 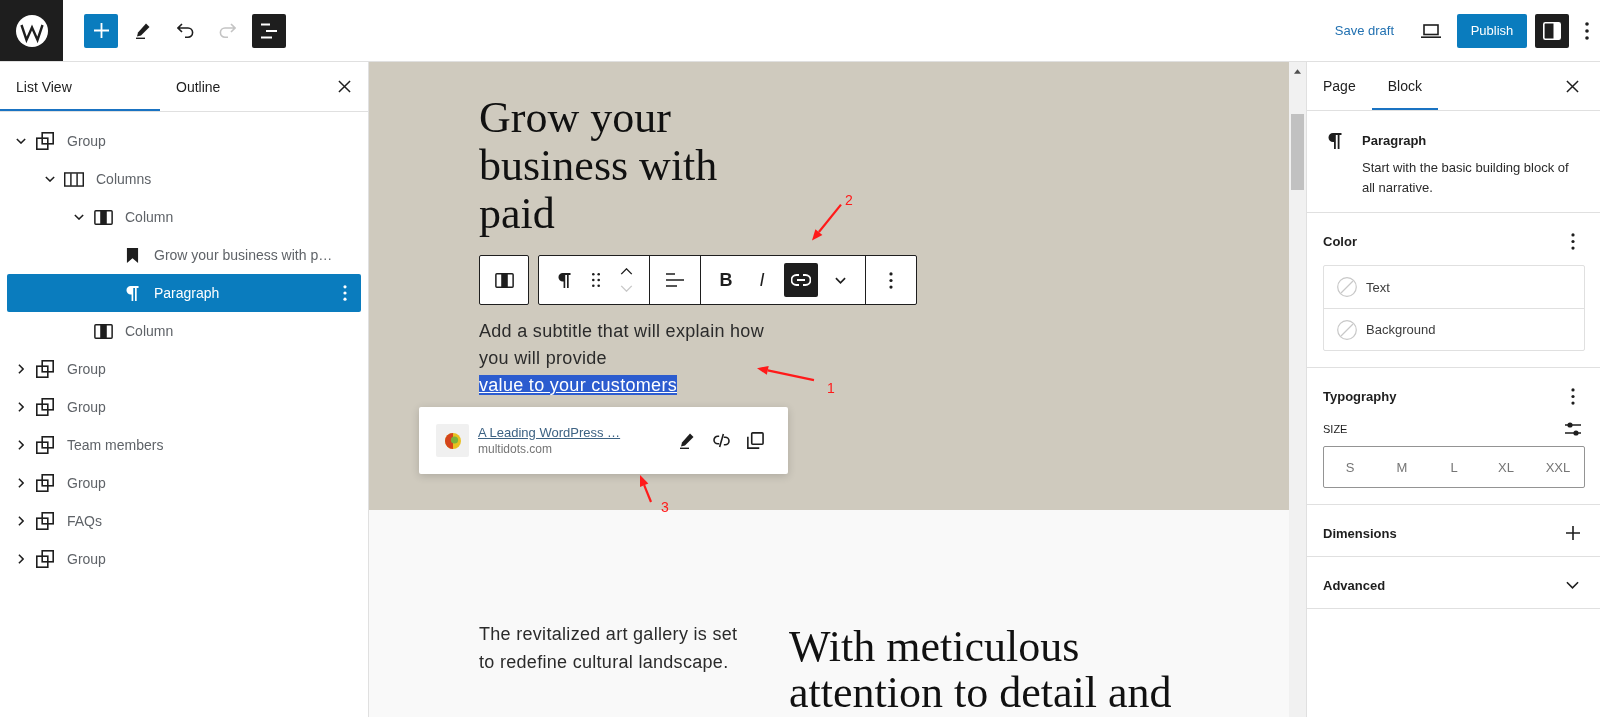 I want to click on size-option: L, so click(x=1454, y=467).